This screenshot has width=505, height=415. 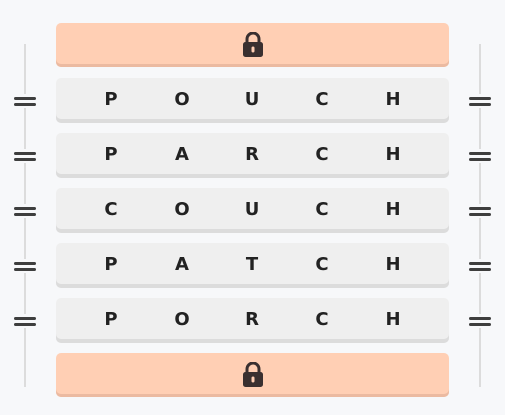 I want to click on top-locked-bar, so click(x=252, y=45).